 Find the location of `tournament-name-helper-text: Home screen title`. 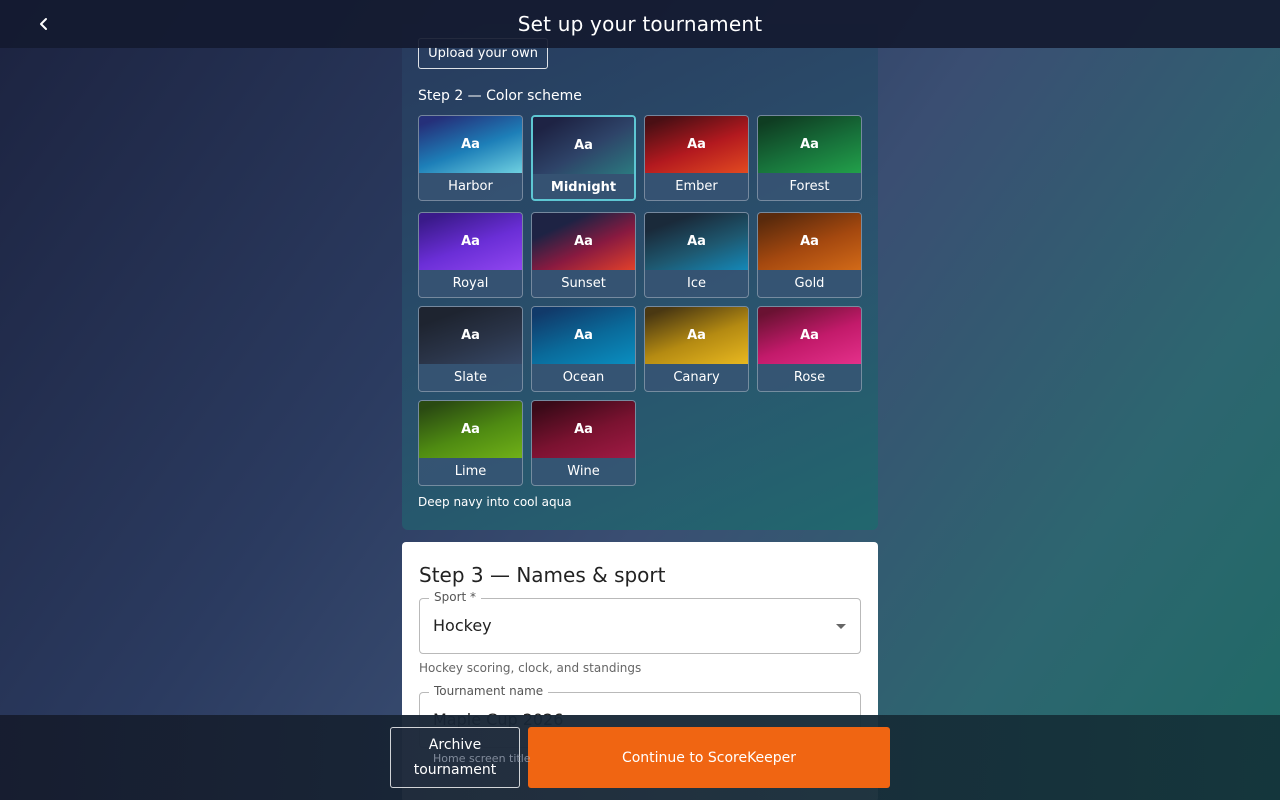

tournament-name-helper-text: Home screen title is located at coordinates (482, 758).